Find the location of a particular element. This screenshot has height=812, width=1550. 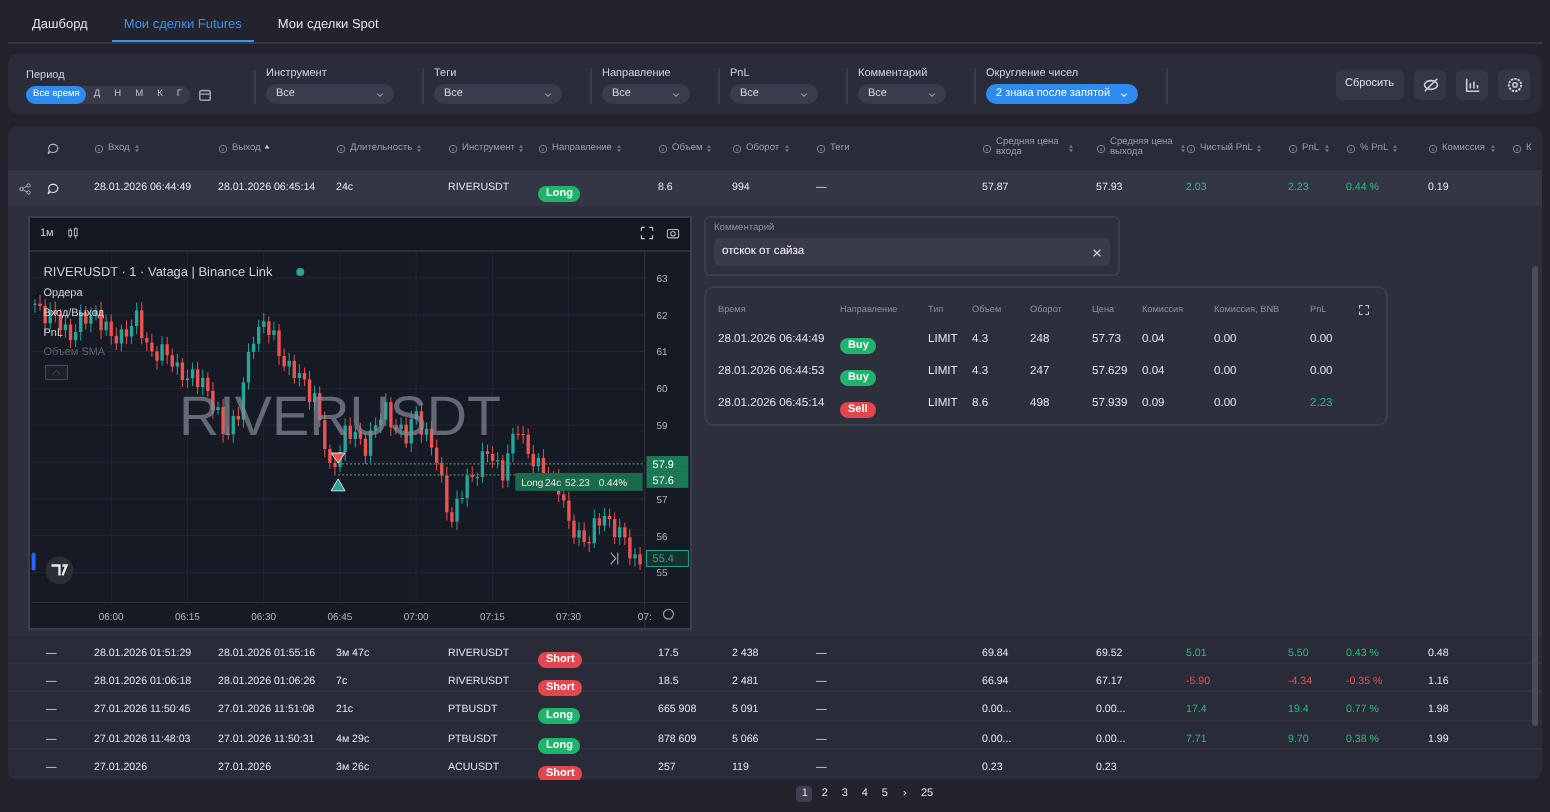

eye-off-icon is located at coordinates (1430, 84).